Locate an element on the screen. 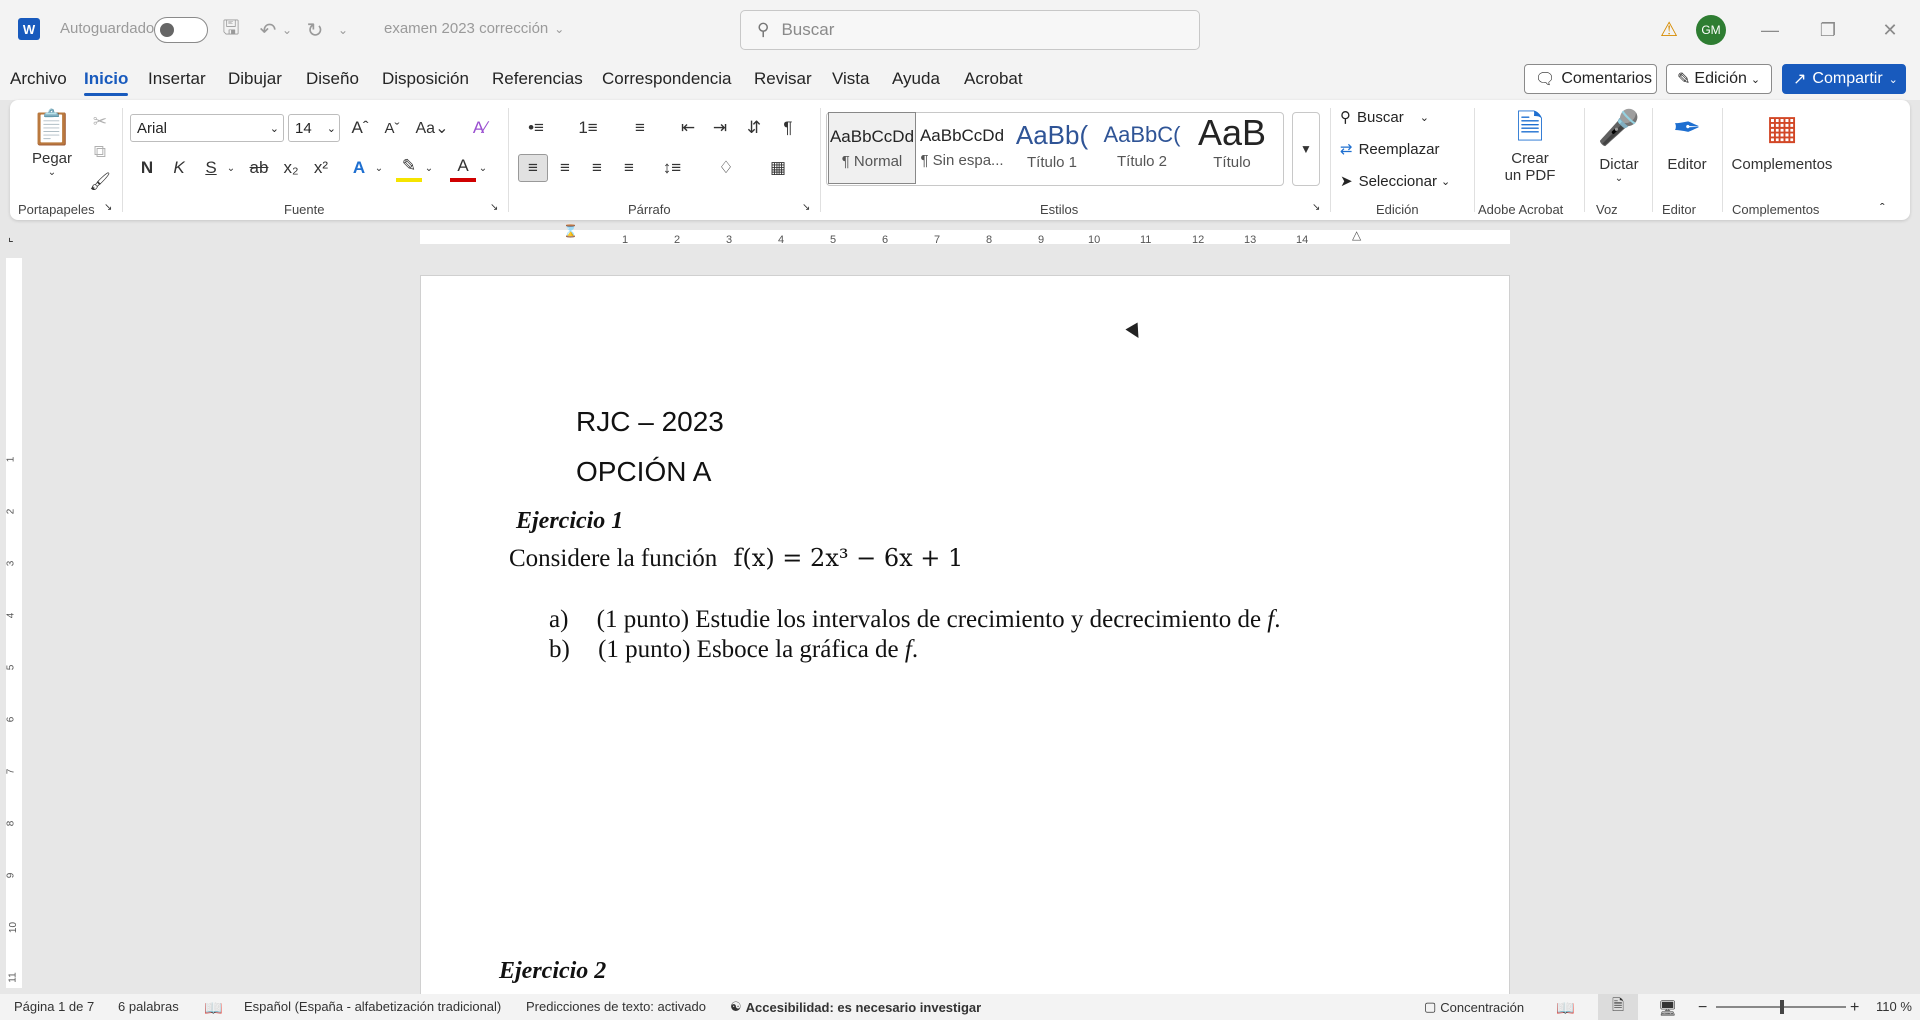 The width and height of the screenshot is (1920, 1020). tab-diseno: Diseño is located at coordinates (332, 79).